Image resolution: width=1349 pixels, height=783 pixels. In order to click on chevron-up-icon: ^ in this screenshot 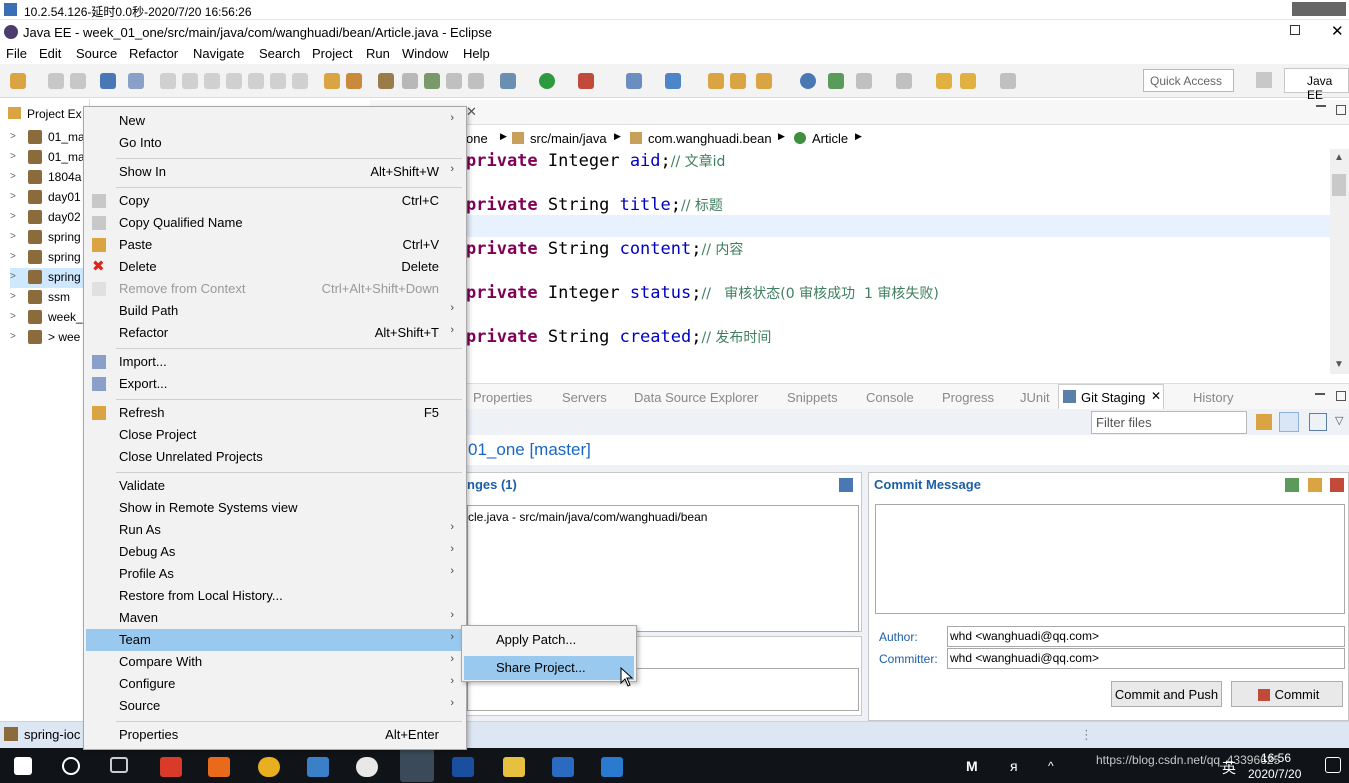, I will do `click(1051, 766)`.